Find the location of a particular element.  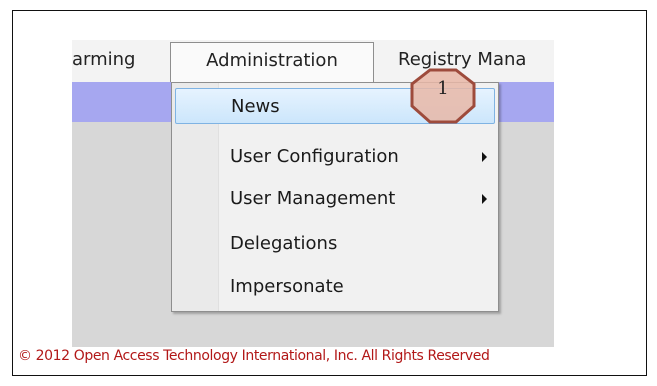

menu-item-user-configuration: User Configuration is located at coordinates (335, 157).